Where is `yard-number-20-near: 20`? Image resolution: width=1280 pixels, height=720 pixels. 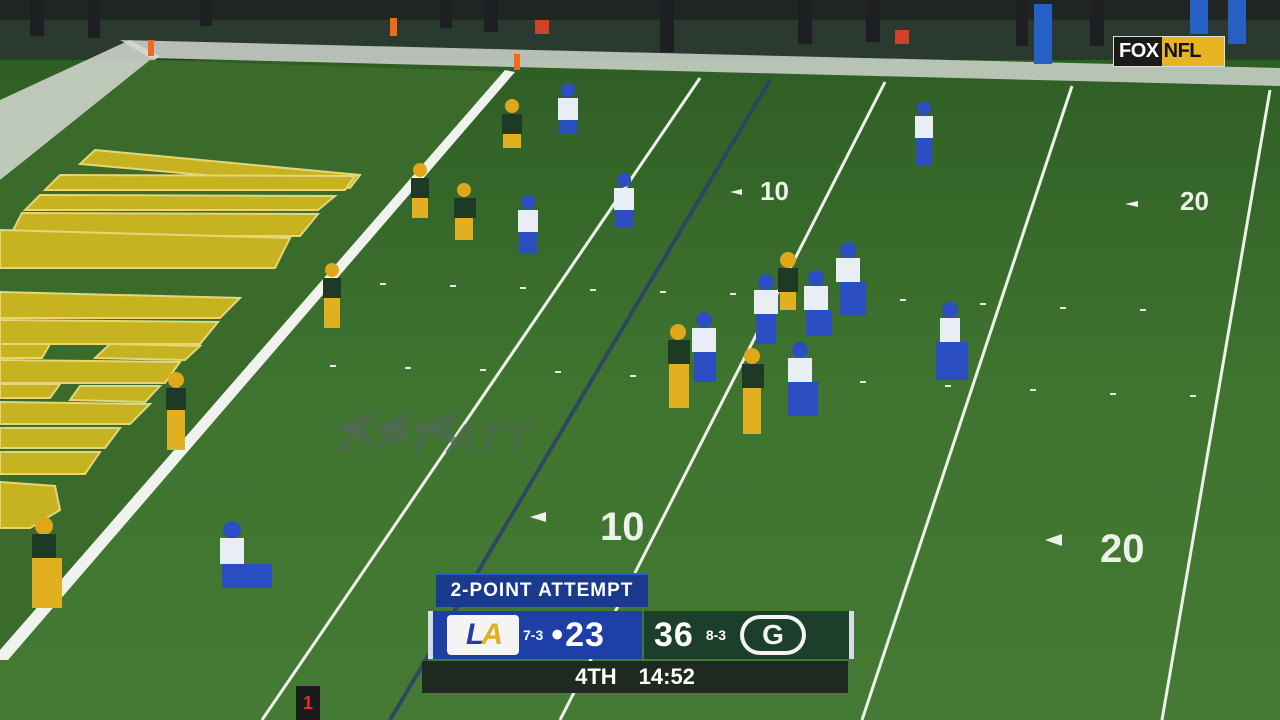 yard-number-20-near: 20 is located at coordinates (1122, 549).